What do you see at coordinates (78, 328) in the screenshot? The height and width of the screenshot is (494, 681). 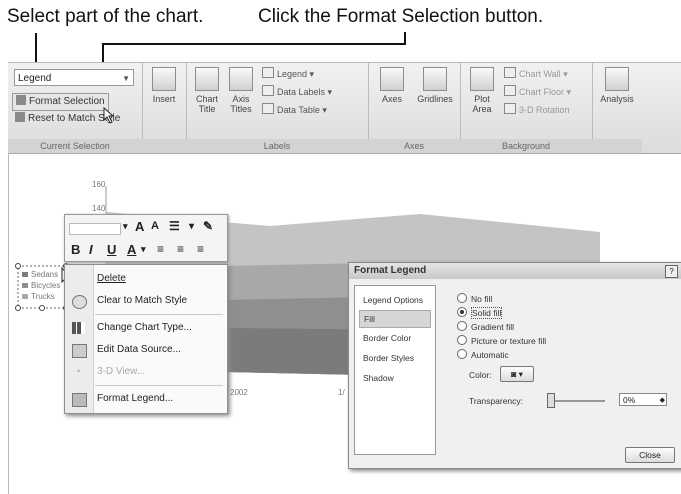 I see `chart-type-icon` at bounding box center [78, 328].